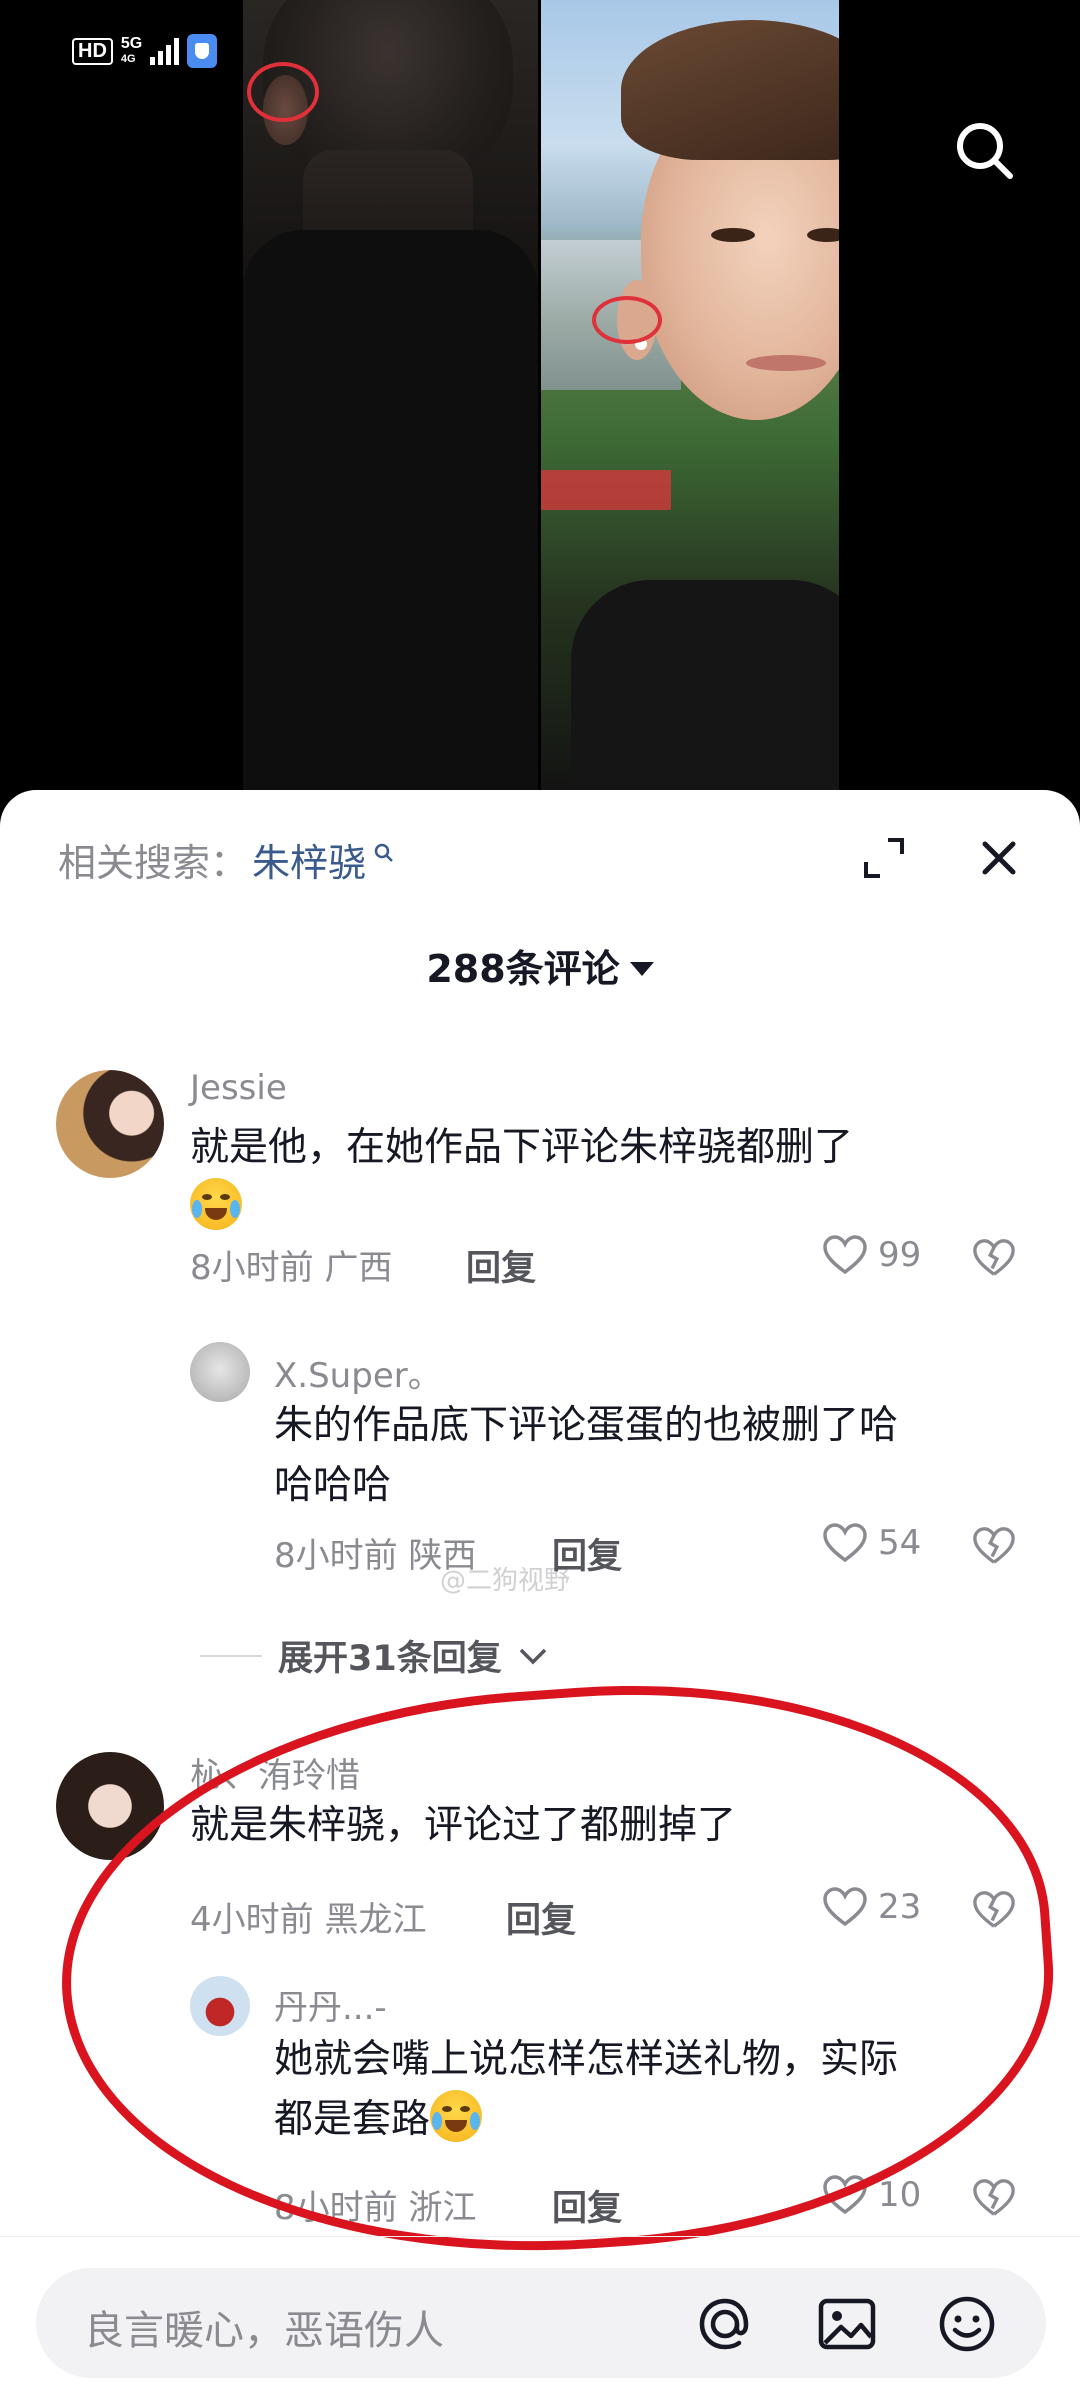  What do you see at coordinates (884, 858) in the screenshot?
I see `fullscreen-icon` at bounding box center [884, 858].